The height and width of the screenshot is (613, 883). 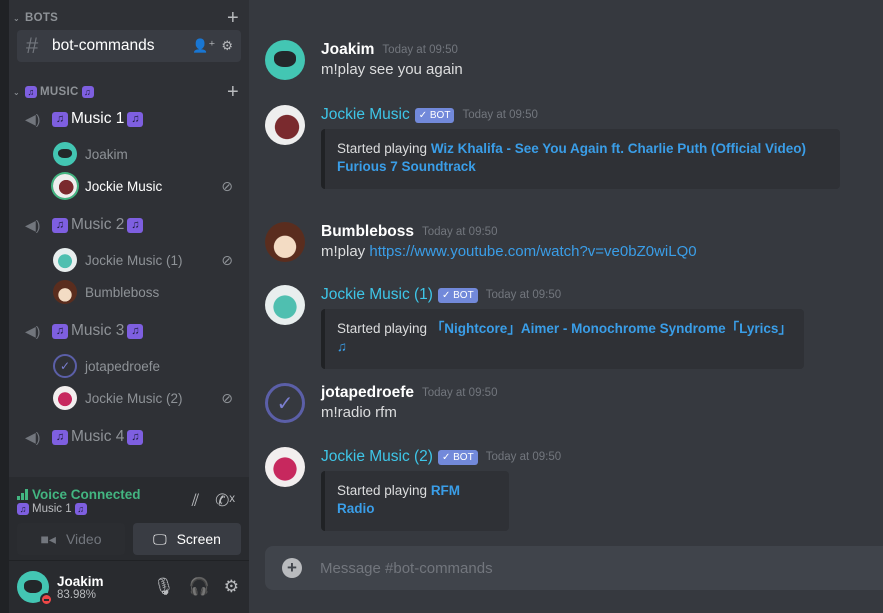 I want to click on microphone-icon: 🎙, so click(x=164, y=587).